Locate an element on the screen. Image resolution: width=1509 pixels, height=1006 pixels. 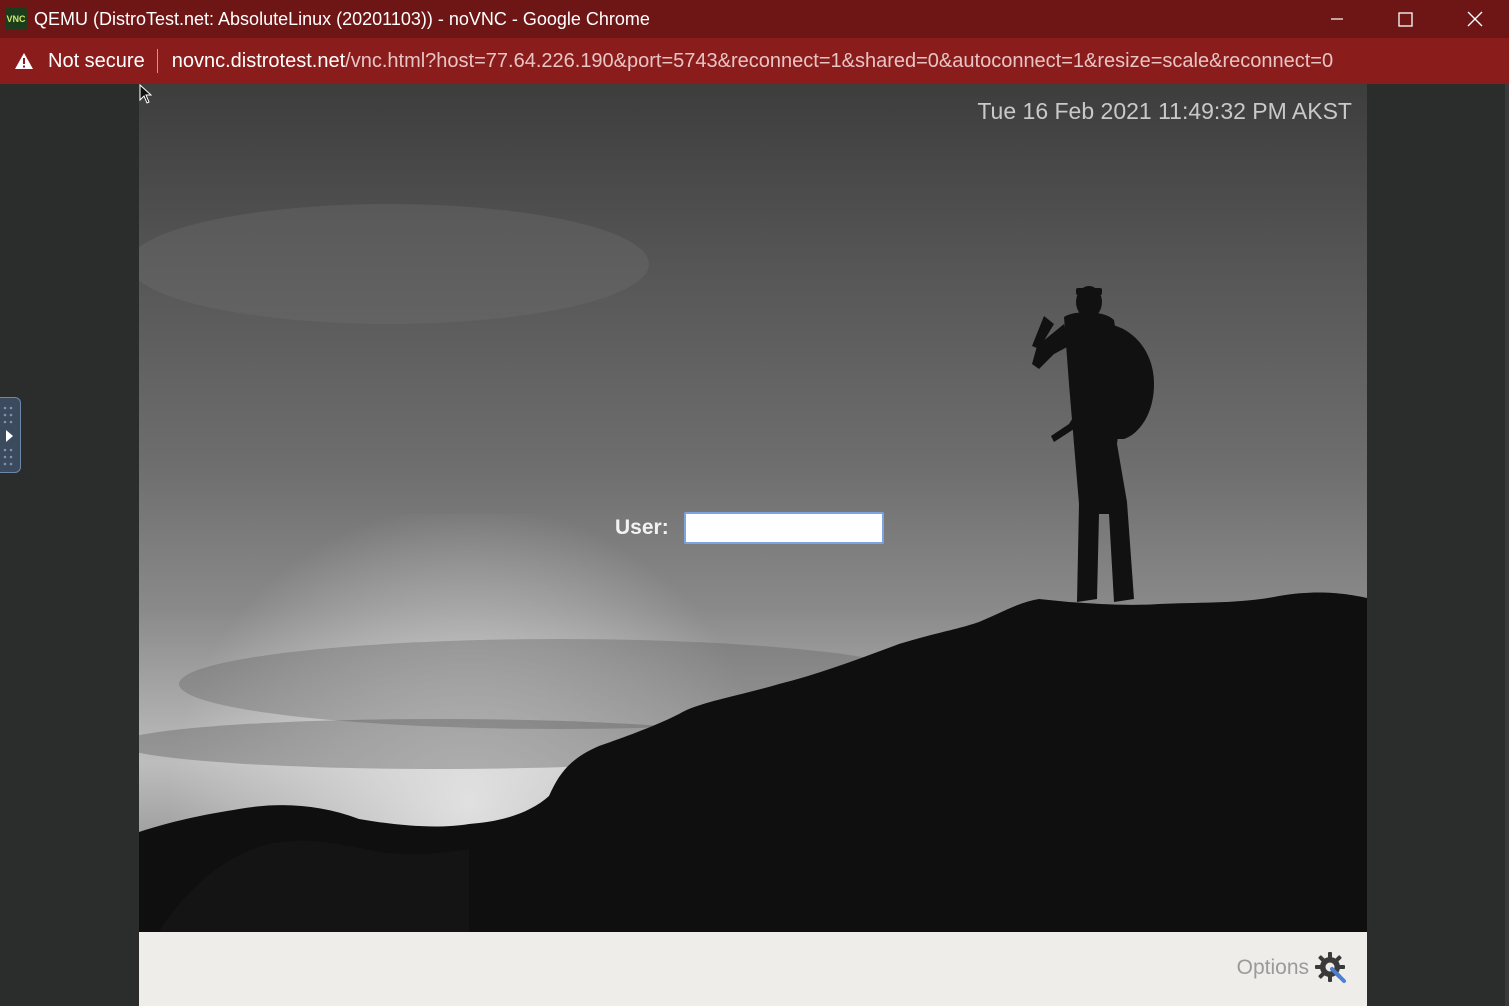
close-icon is located at coordinates (1474, 19).